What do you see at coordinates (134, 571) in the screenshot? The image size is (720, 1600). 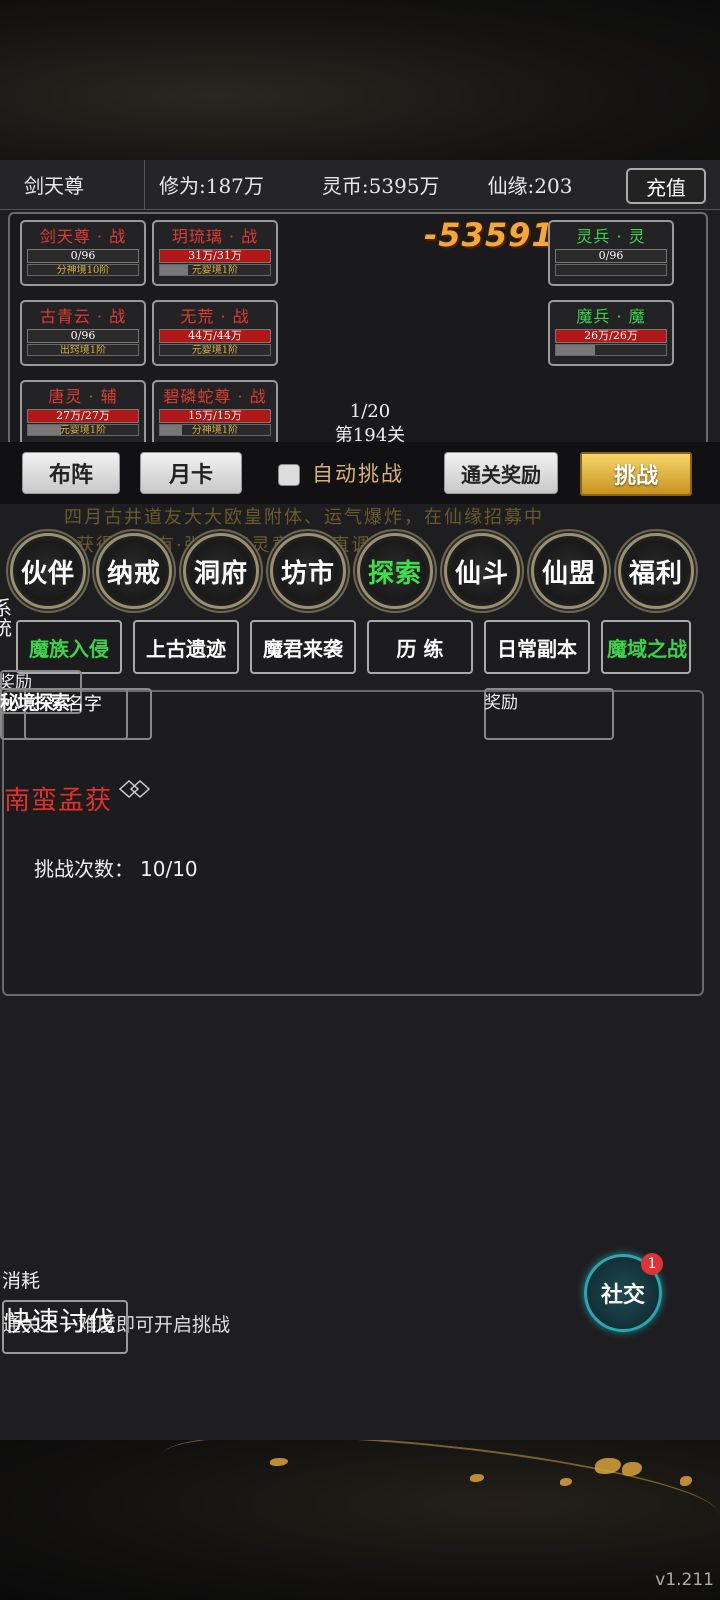 I see `menu-ring: 纳戒` at bounding box center [134, 571].